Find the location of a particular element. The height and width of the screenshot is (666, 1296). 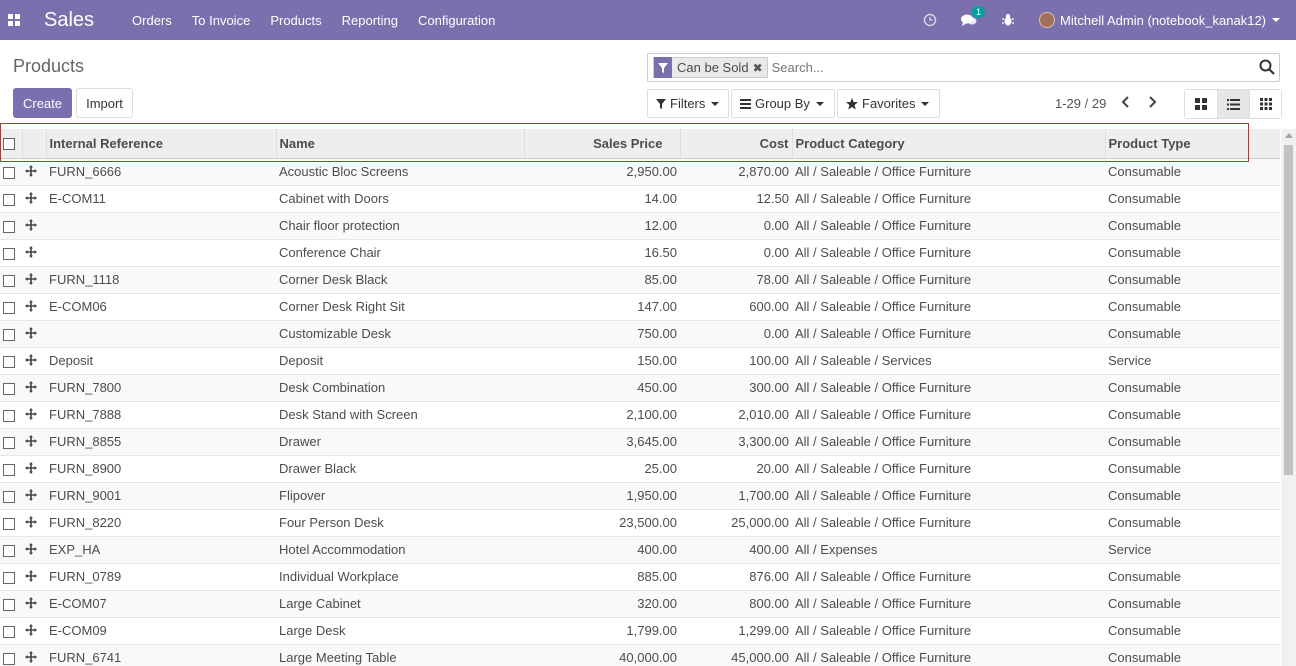

app-brand: Sales is located at coordinates (69, 20).